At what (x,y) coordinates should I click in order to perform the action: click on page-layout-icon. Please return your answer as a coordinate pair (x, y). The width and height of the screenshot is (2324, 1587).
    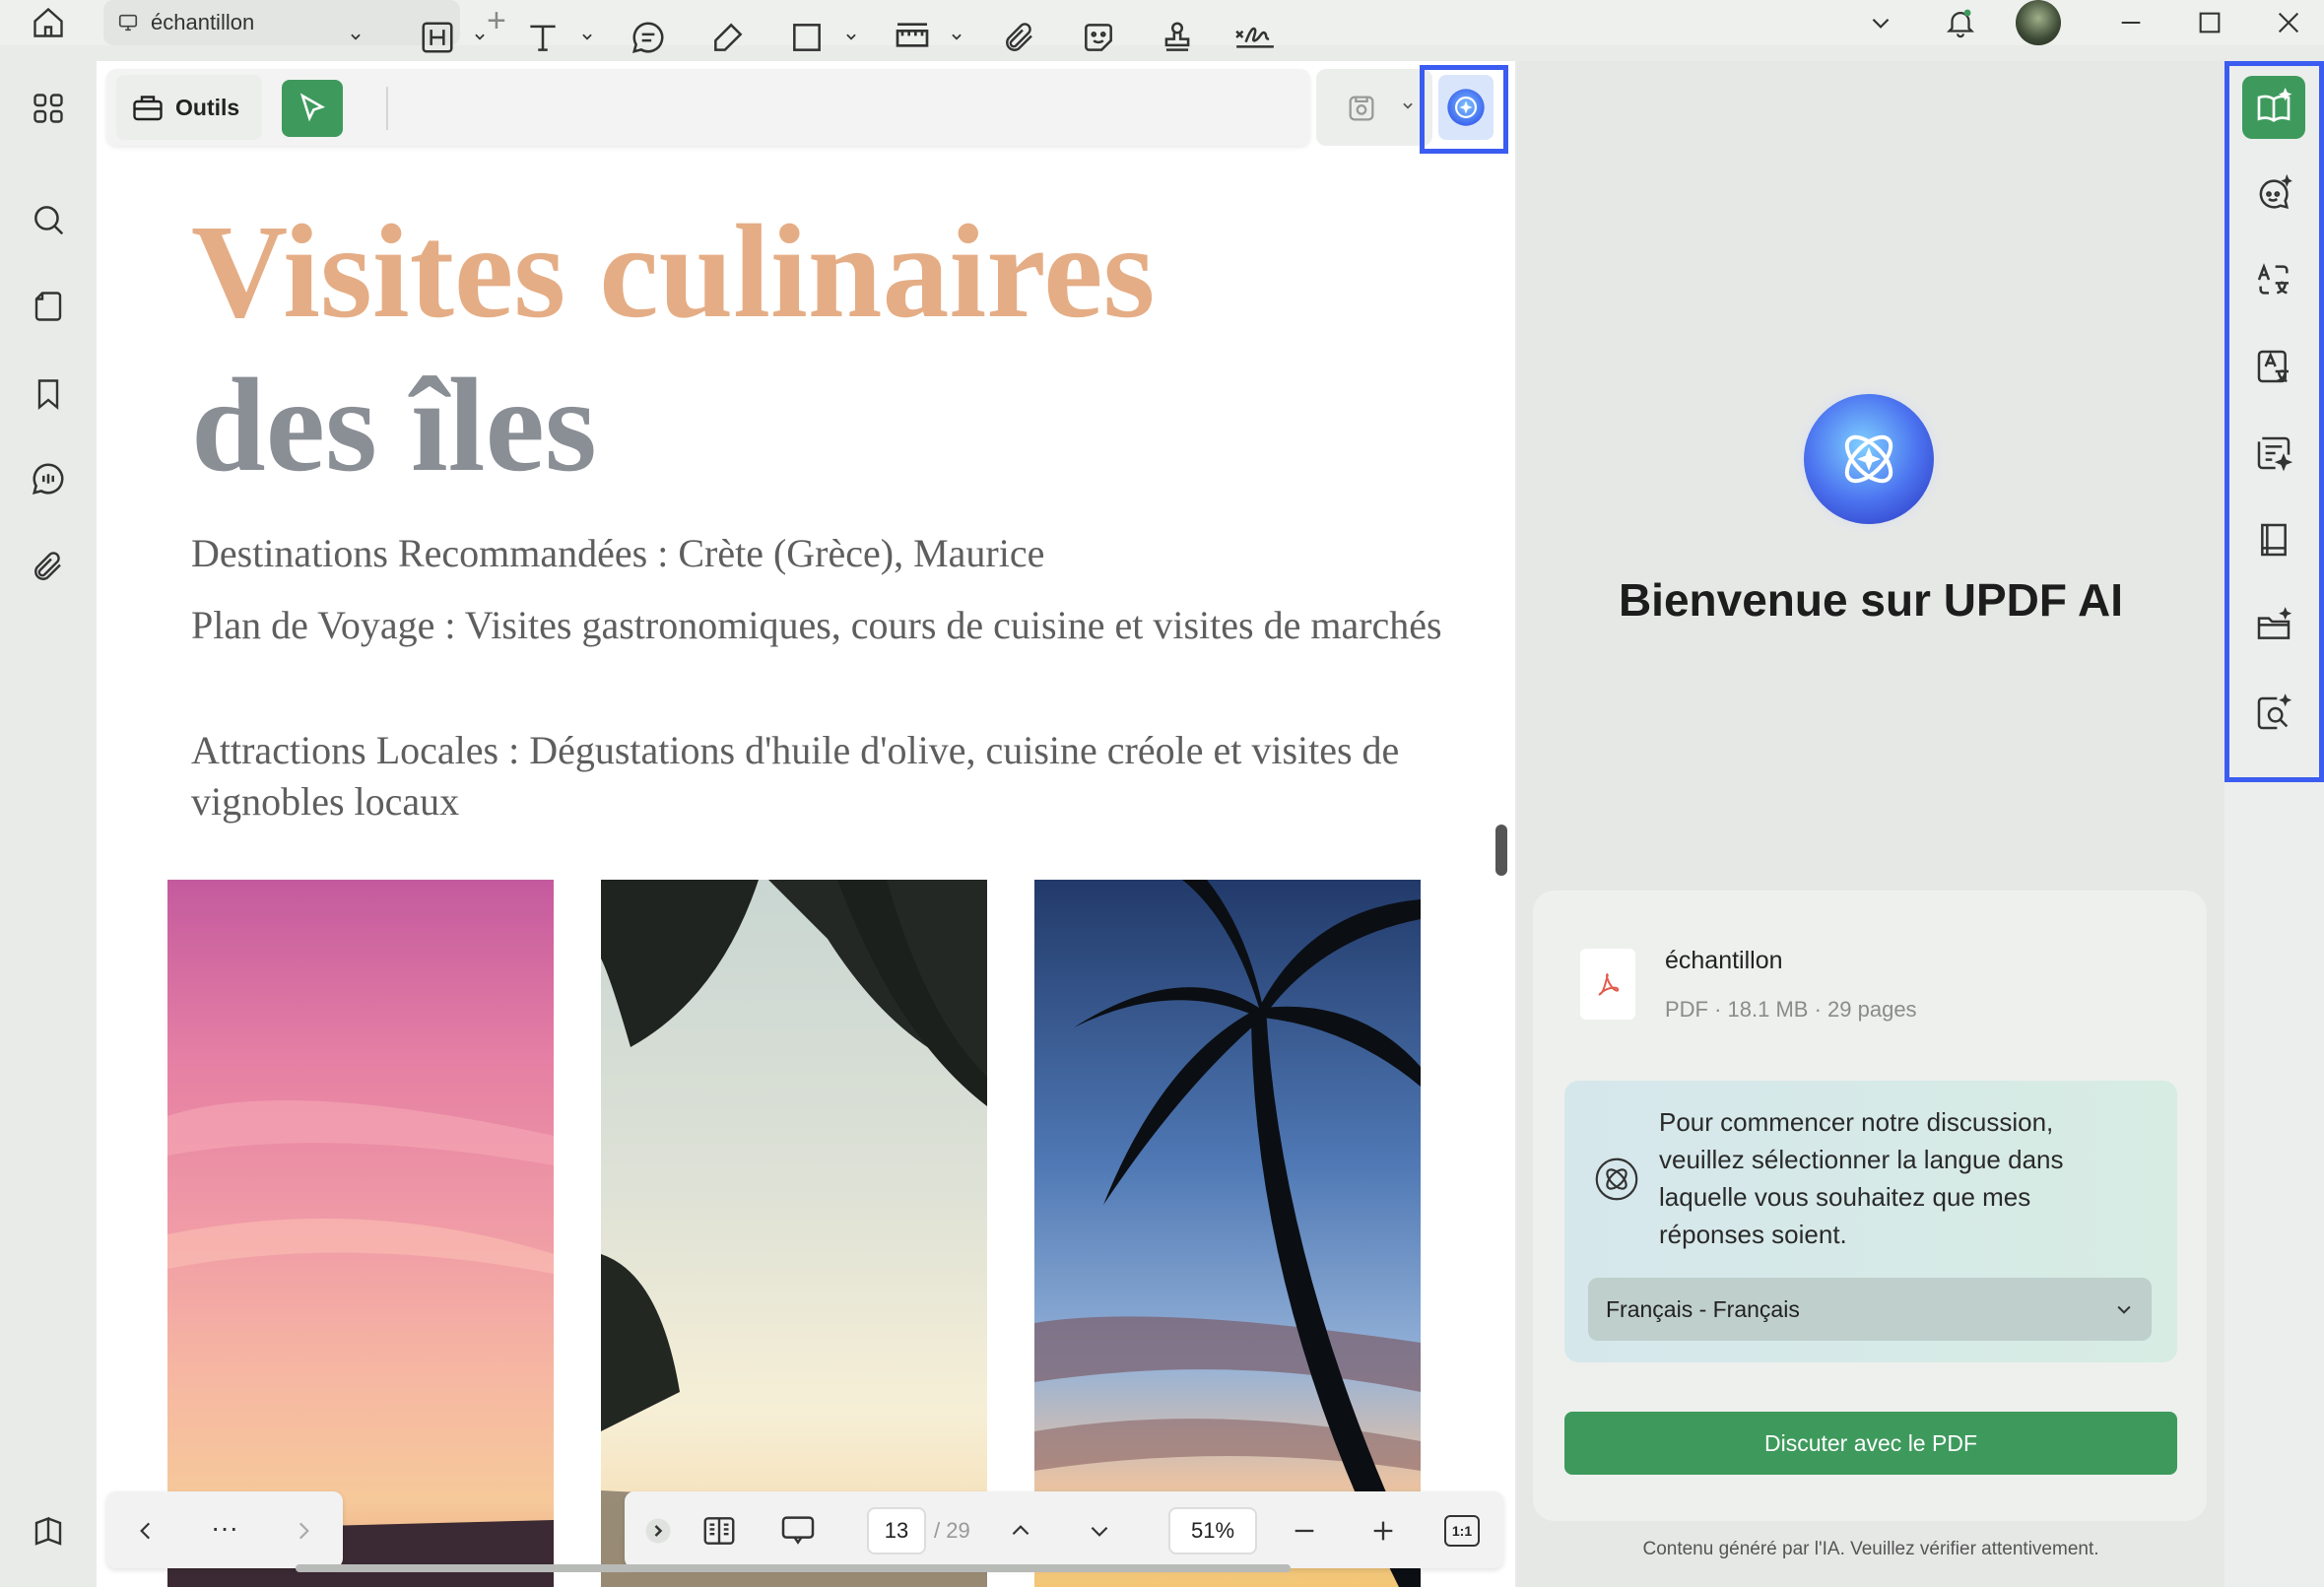
    Looking at the image, I should click on (719, 1530).